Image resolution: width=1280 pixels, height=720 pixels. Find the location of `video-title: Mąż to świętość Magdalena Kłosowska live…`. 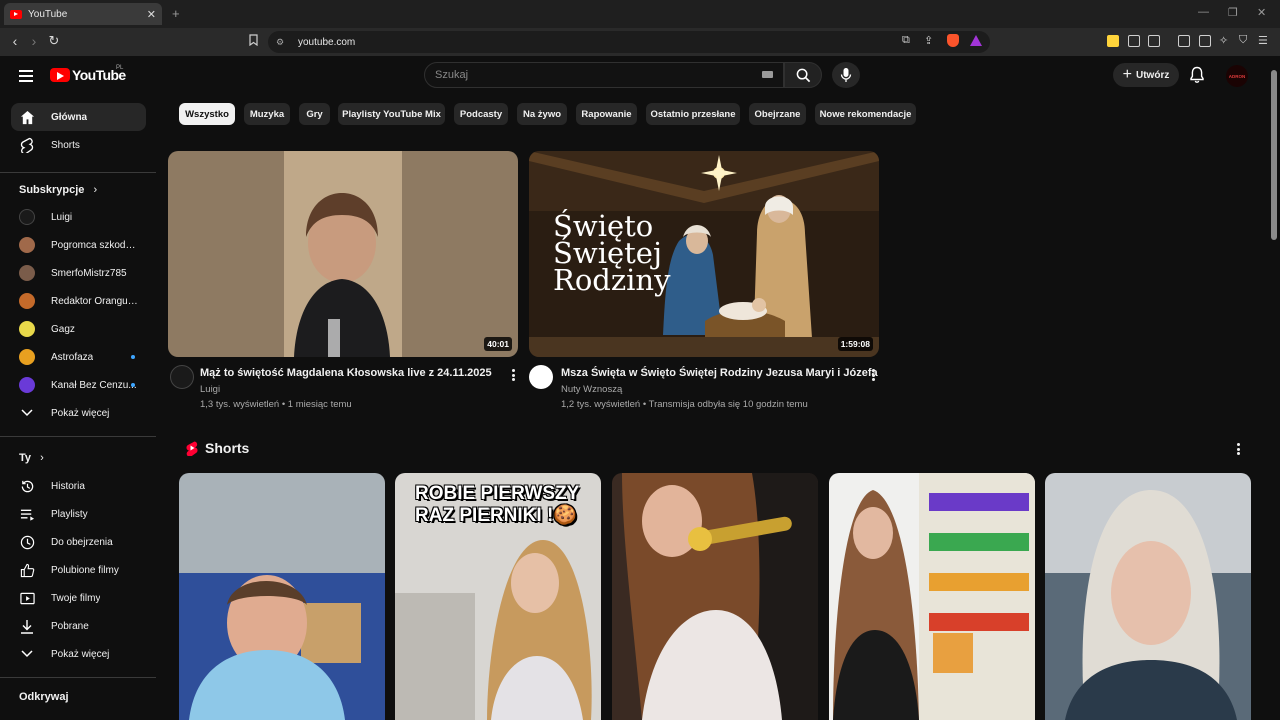

video-title: Mąż to świętość Magdalena Kłosowska live… is located at coordinates (346, 373).